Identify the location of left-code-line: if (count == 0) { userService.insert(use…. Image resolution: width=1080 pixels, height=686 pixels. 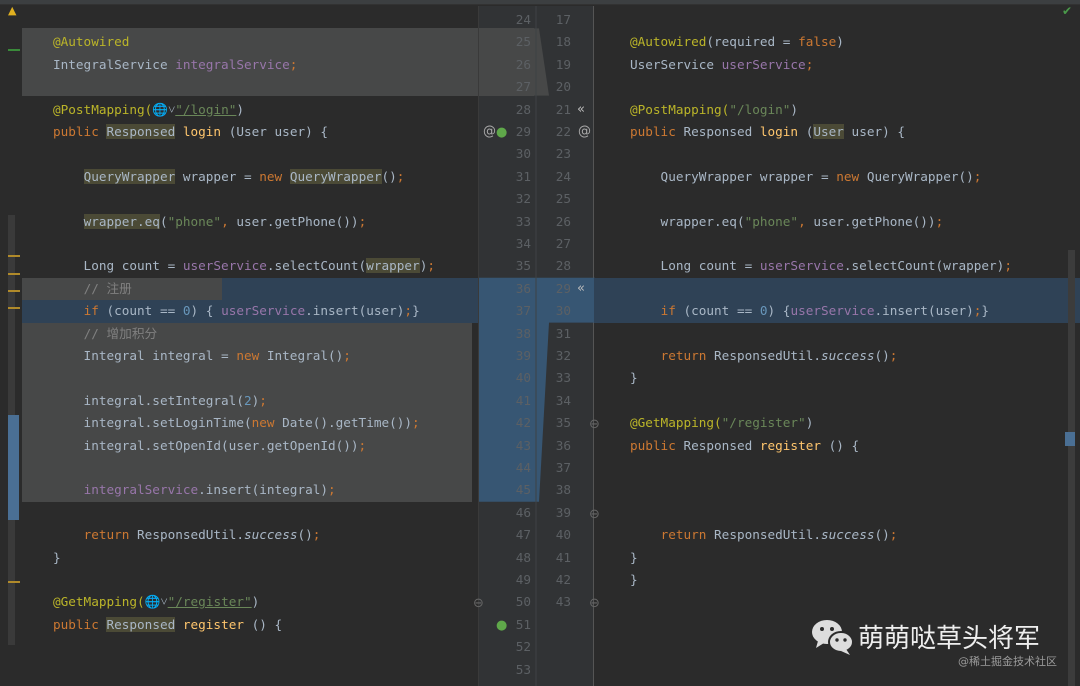
(236, 311).